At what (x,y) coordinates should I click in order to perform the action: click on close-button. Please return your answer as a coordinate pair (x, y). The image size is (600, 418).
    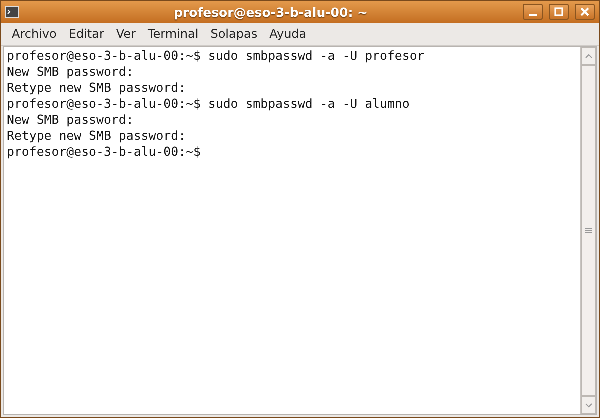
    Looking at the image, I should click on (585, 12).